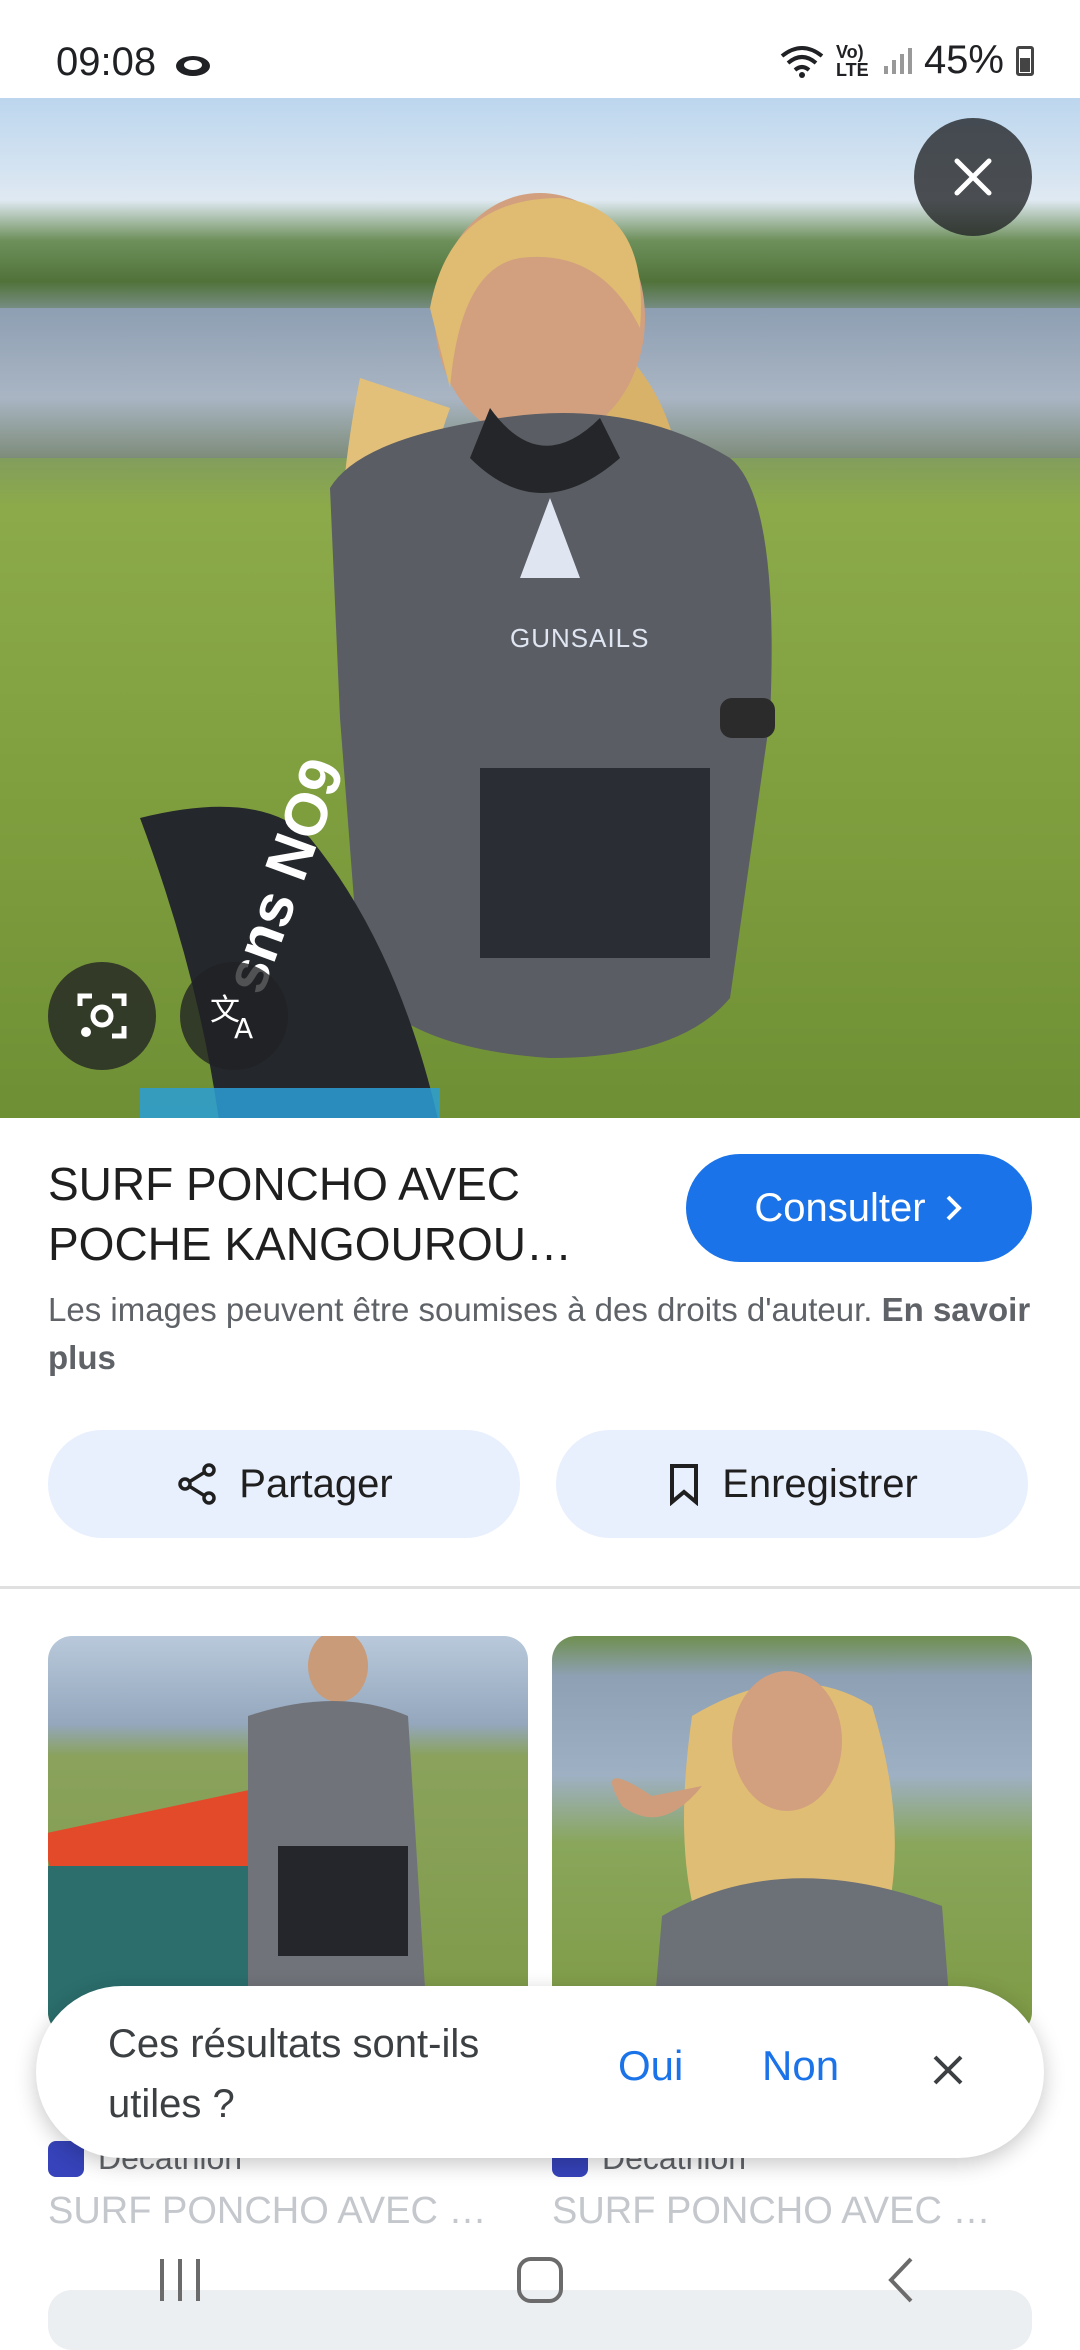 The height and width of the screenshot is (2350, 1080). I want to click on home-icon, so click(540, 2280).